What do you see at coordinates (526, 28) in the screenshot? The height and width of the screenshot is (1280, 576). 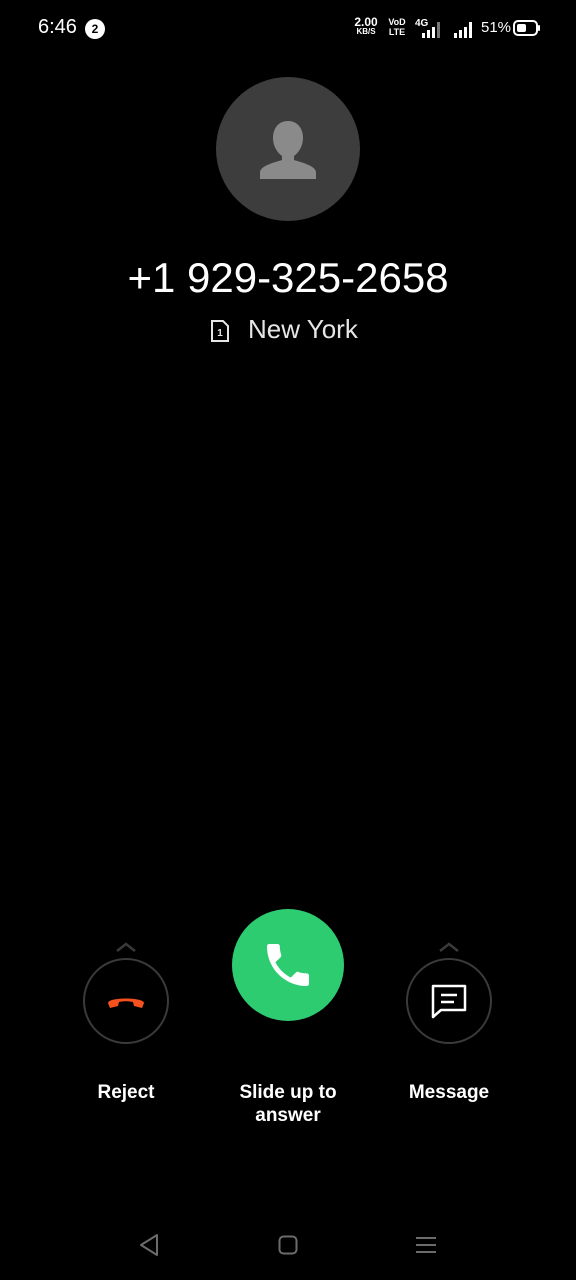 I see `battery-icon` at bounding box center [526, 28].